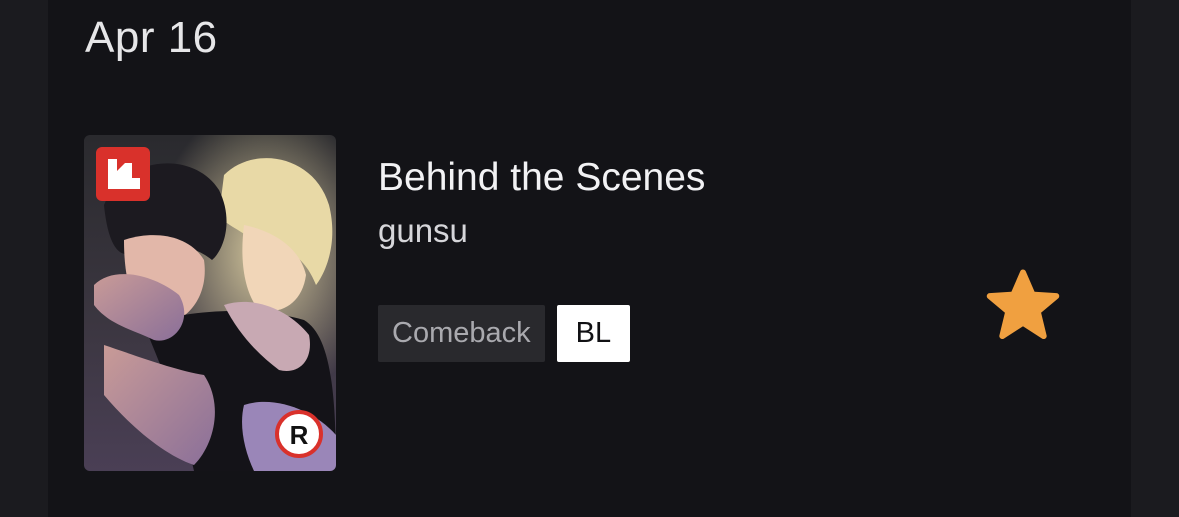  What do you see at coordinates (423, 230) in the screenshot?
I see `comic-author: gunsu` at bounding box center [423, 230].